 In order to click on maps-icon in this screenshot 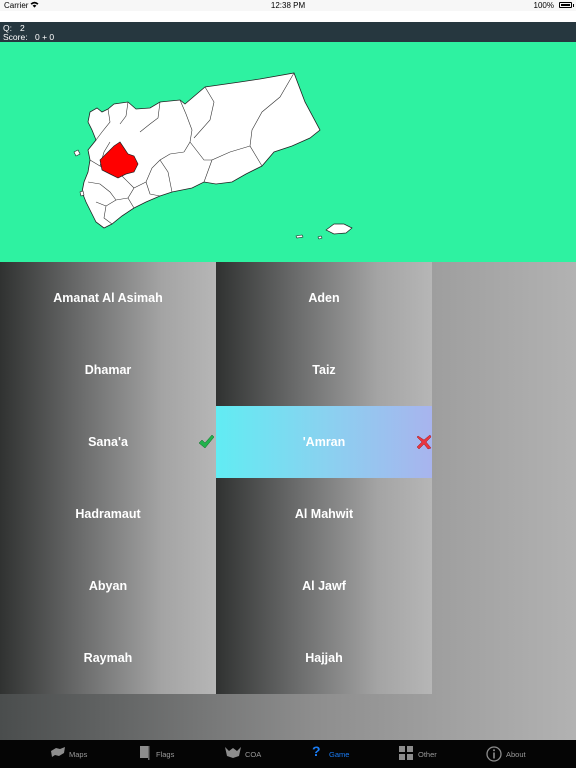, I will do `click(58, 752)`.